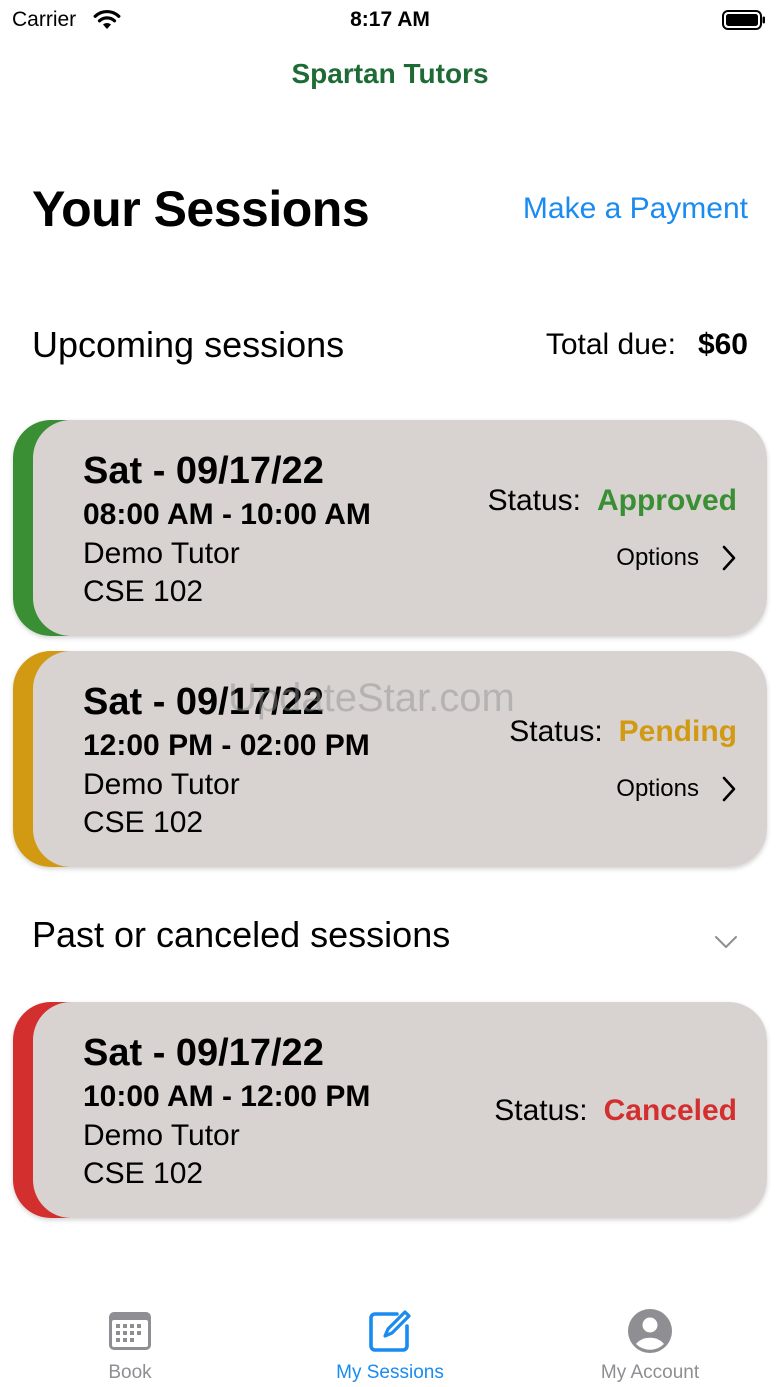 This screenshot has width=780, height=1387. Describe the element at coordinates (650, 1331) in the screenshot. I see `account-icon` at that location.